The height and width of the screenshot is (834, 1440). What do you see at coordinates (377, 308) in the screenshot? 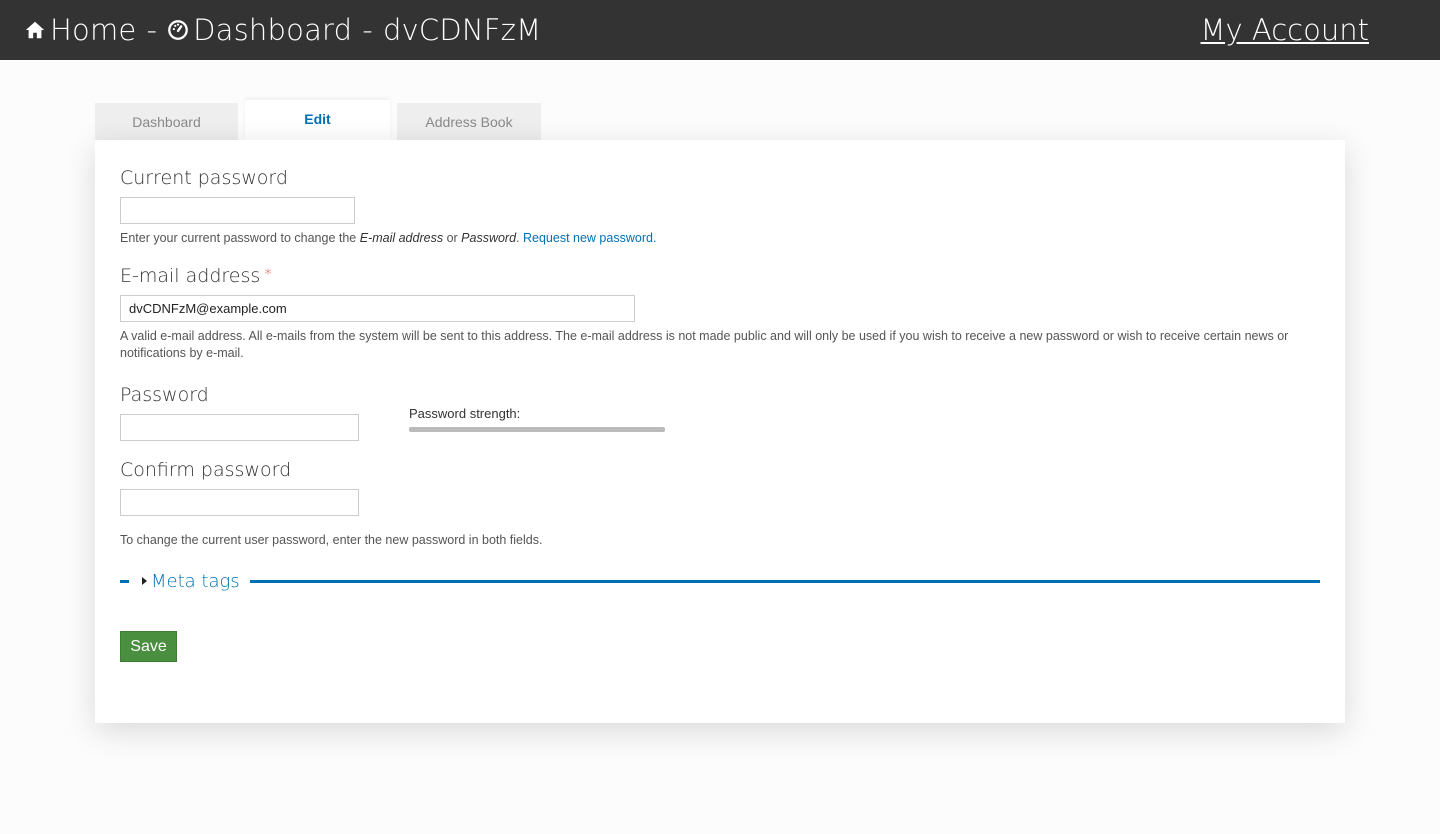
I see `email-input` at bounding box center [377, 308].